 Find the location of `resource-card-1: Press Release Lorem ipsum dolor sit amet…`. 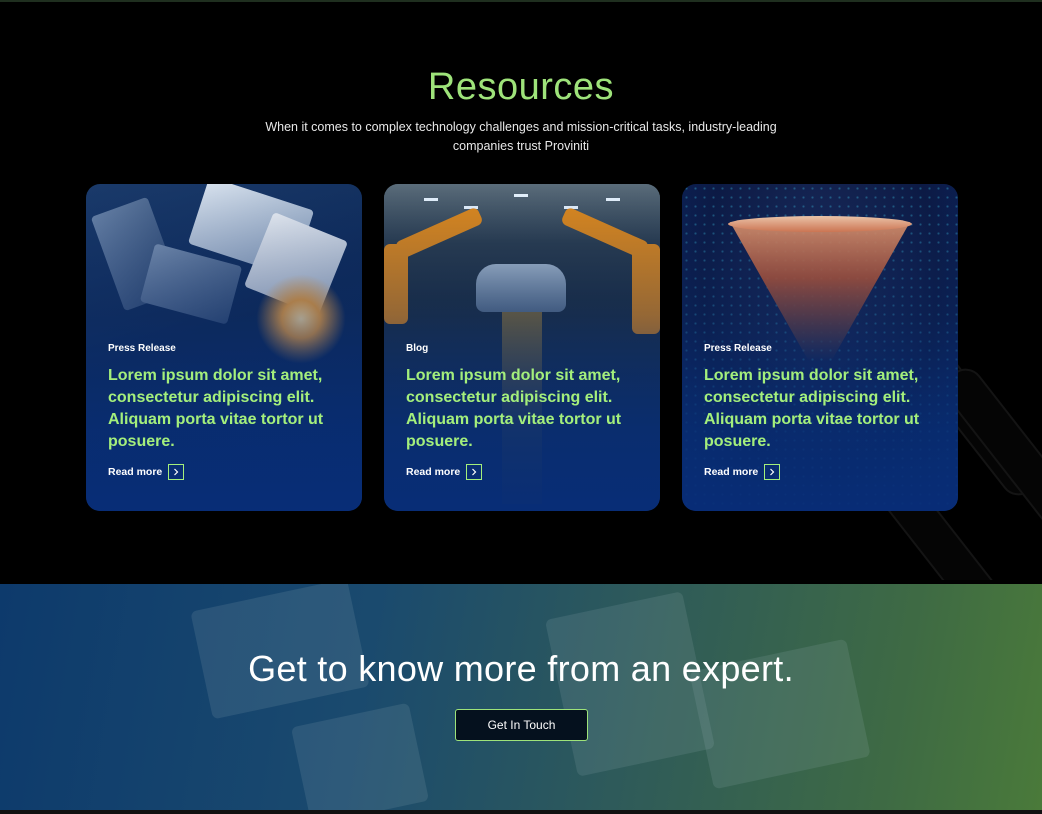

resource-card-1: Press Release Lorem ipsum dolor sit amet… is located at coordinates (224, 347).